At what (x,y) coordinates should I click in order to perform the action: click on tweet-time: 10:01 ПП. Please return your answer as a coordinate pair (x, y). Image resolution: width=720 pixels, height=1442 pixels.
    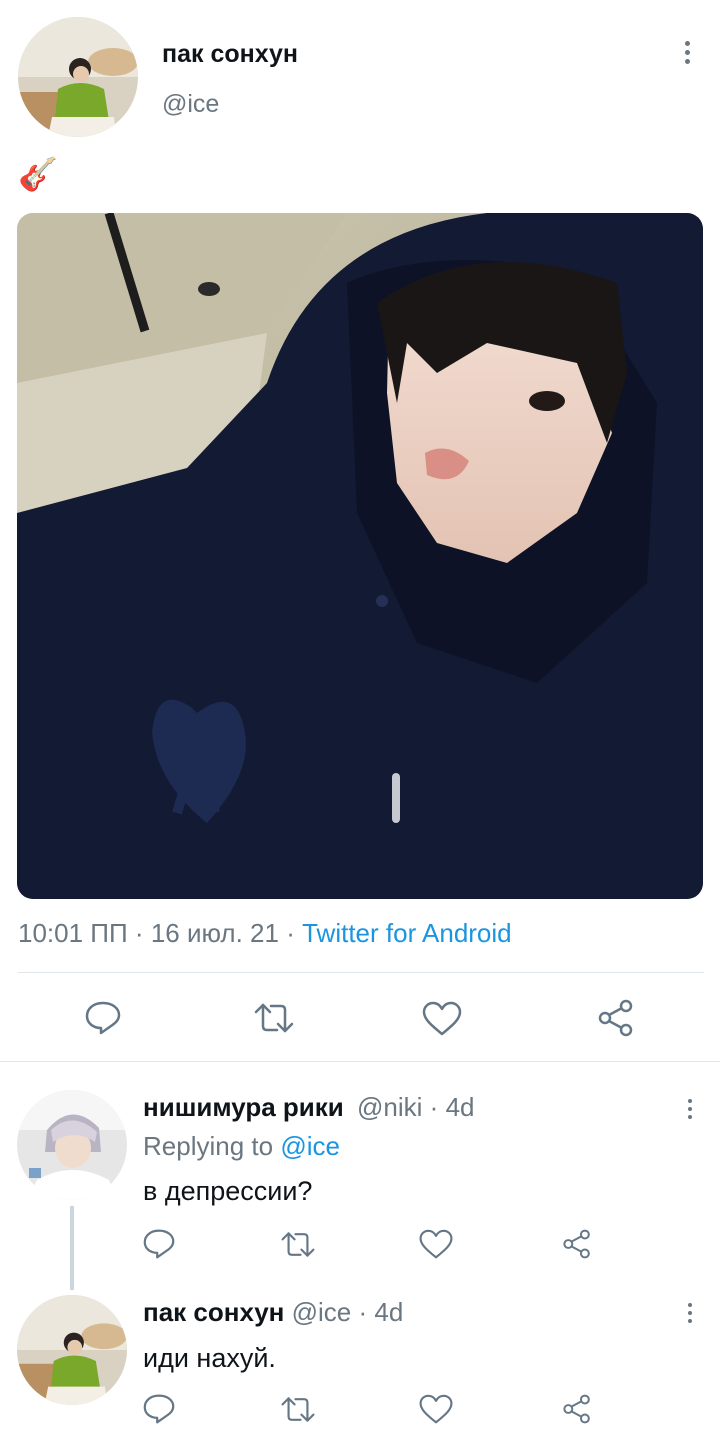
    Looking at the image, I should click on (73, 933).